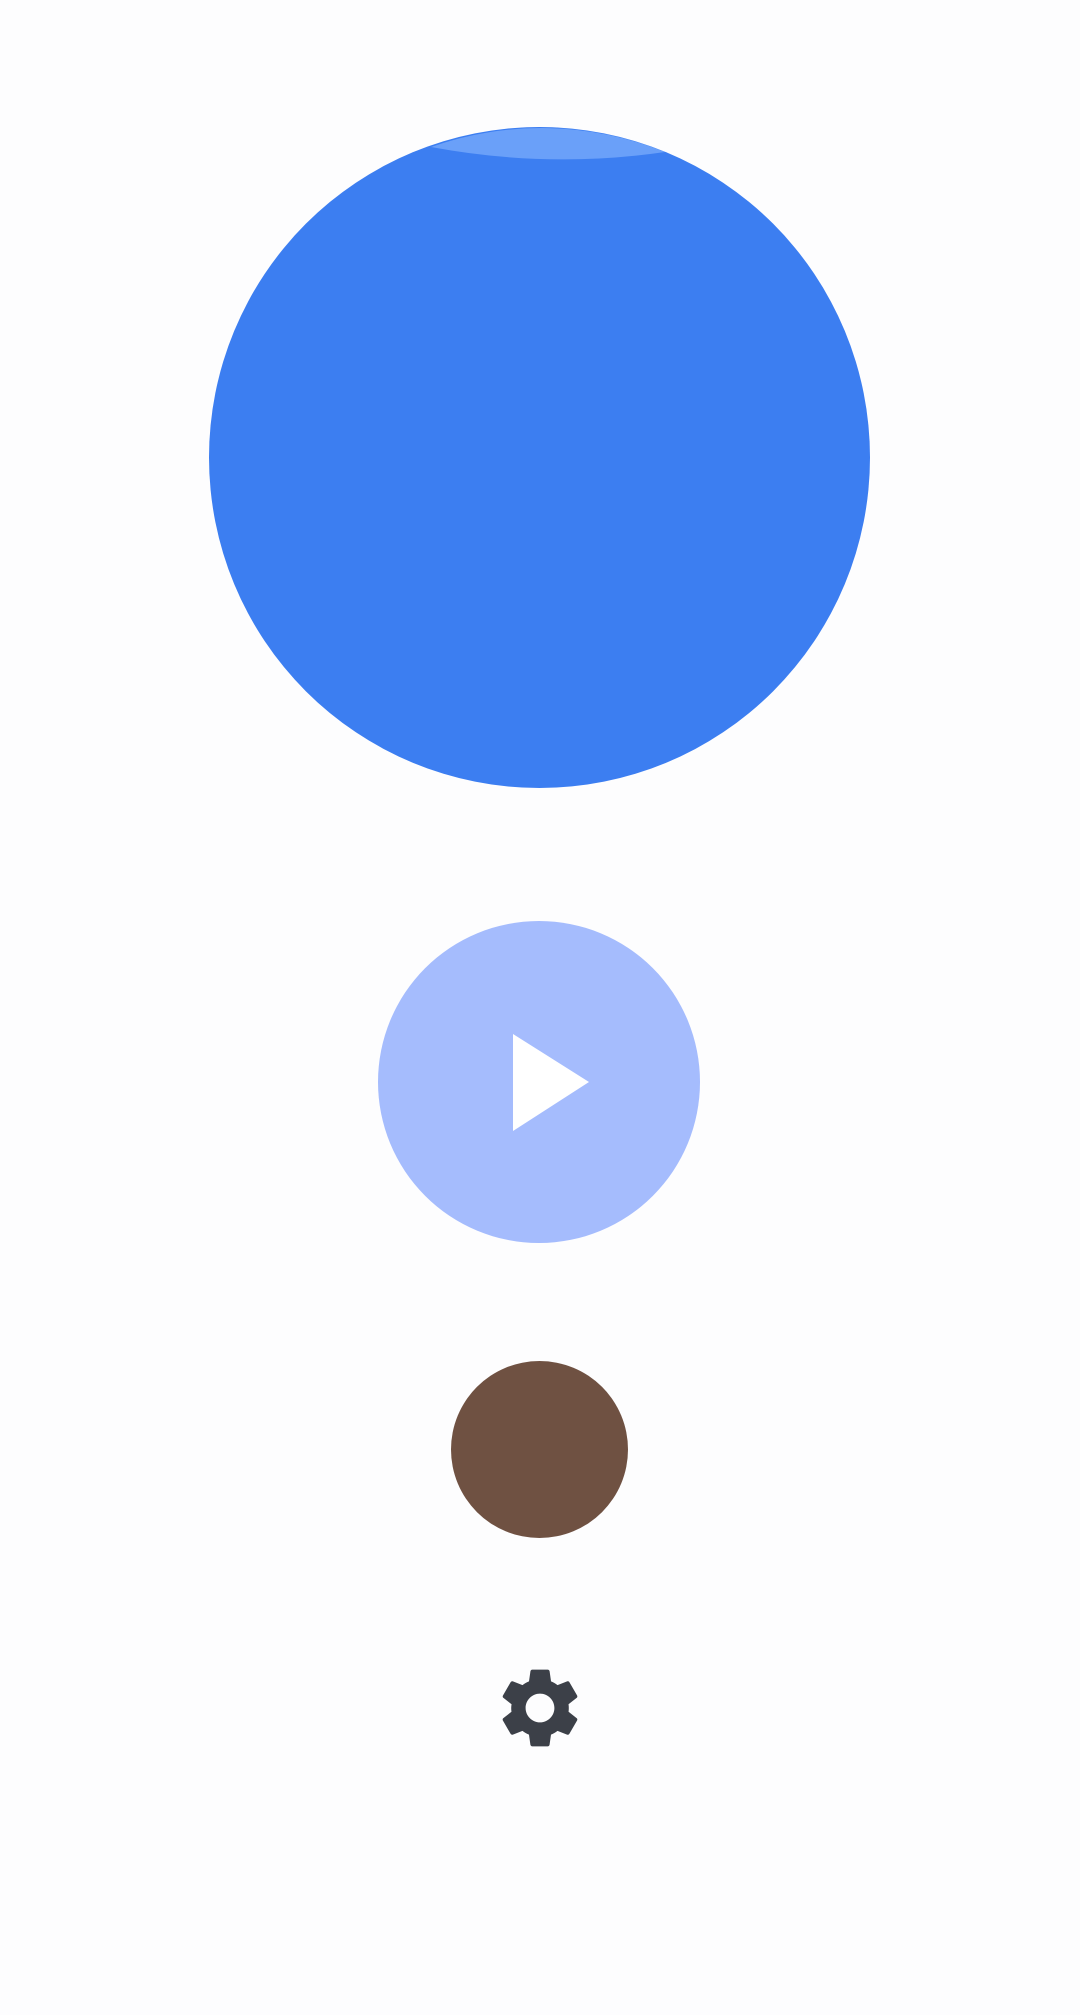  I want to click on play-icon, so click(551, 1082).